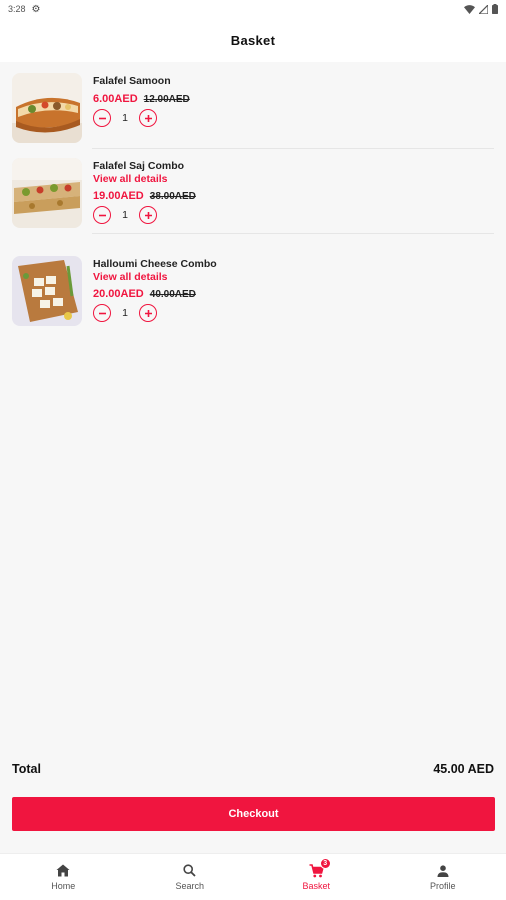 Image resolution: width=506 pixels, height=900 pixels. I want to click on halloumi-cheese-combo-image, so click(47, 291).